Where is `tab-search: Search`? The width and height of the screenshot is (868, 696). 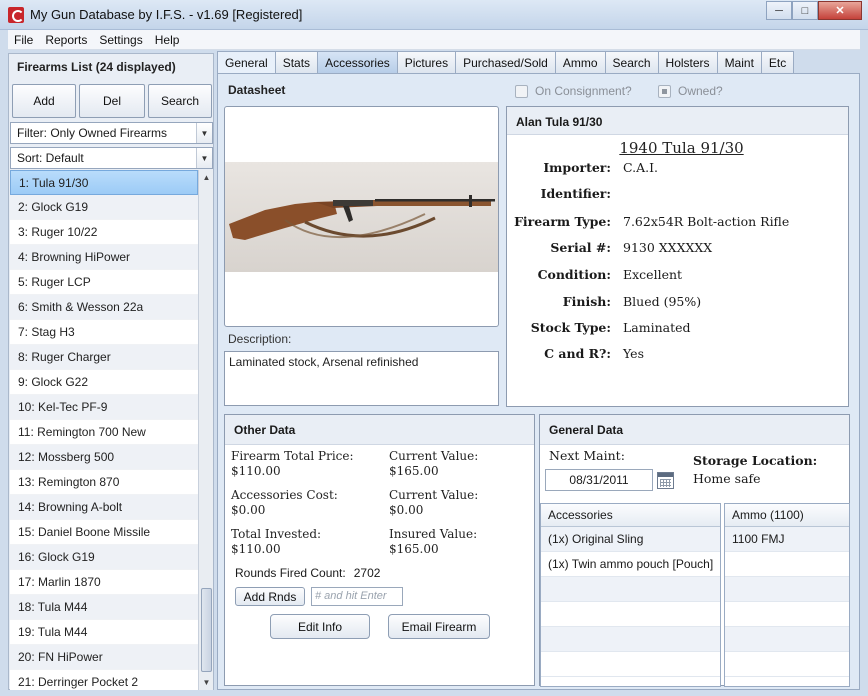 tab-search: Search is located at coordinates (631, 62).